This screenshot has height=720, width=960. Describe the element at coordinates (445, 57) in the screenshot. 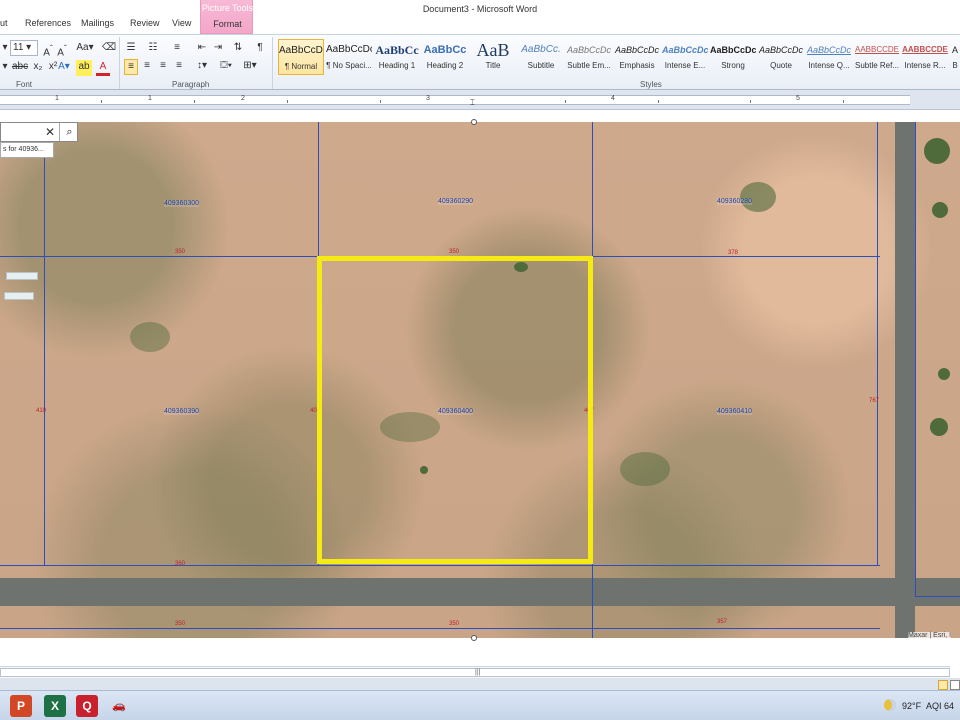

I see `style-heading-2: AaBbCc Heading 2` at that location.